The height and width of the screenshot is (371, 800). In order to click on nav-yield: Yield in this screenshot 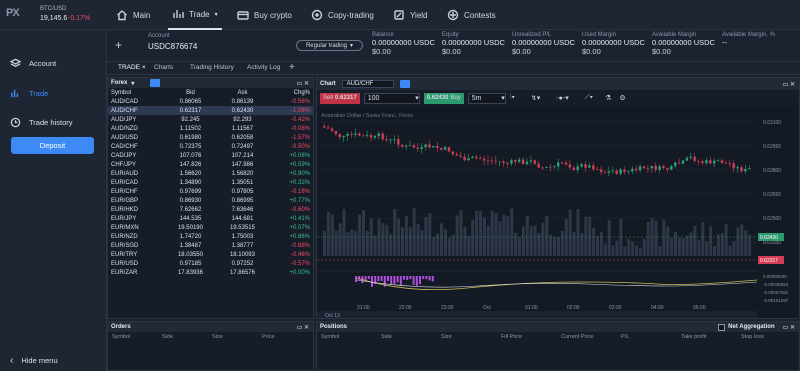, I will do `click(410, 15)`.